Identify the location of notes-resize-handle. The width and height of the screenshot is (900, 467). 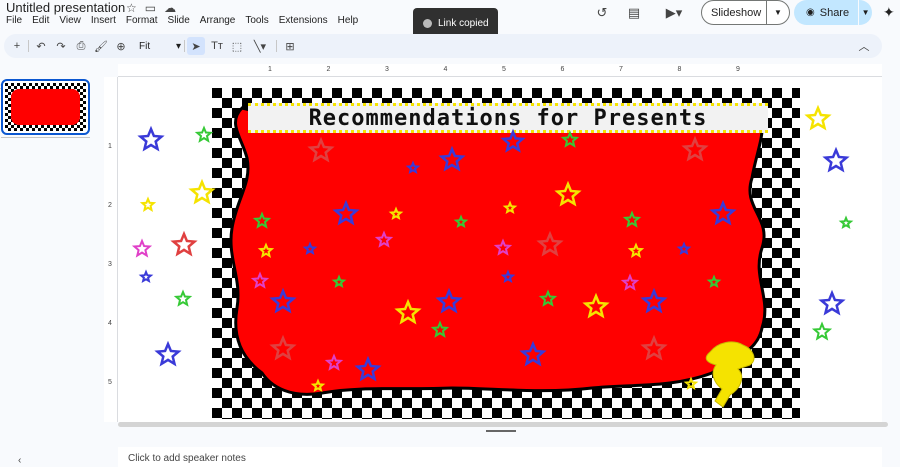
(501, 431).